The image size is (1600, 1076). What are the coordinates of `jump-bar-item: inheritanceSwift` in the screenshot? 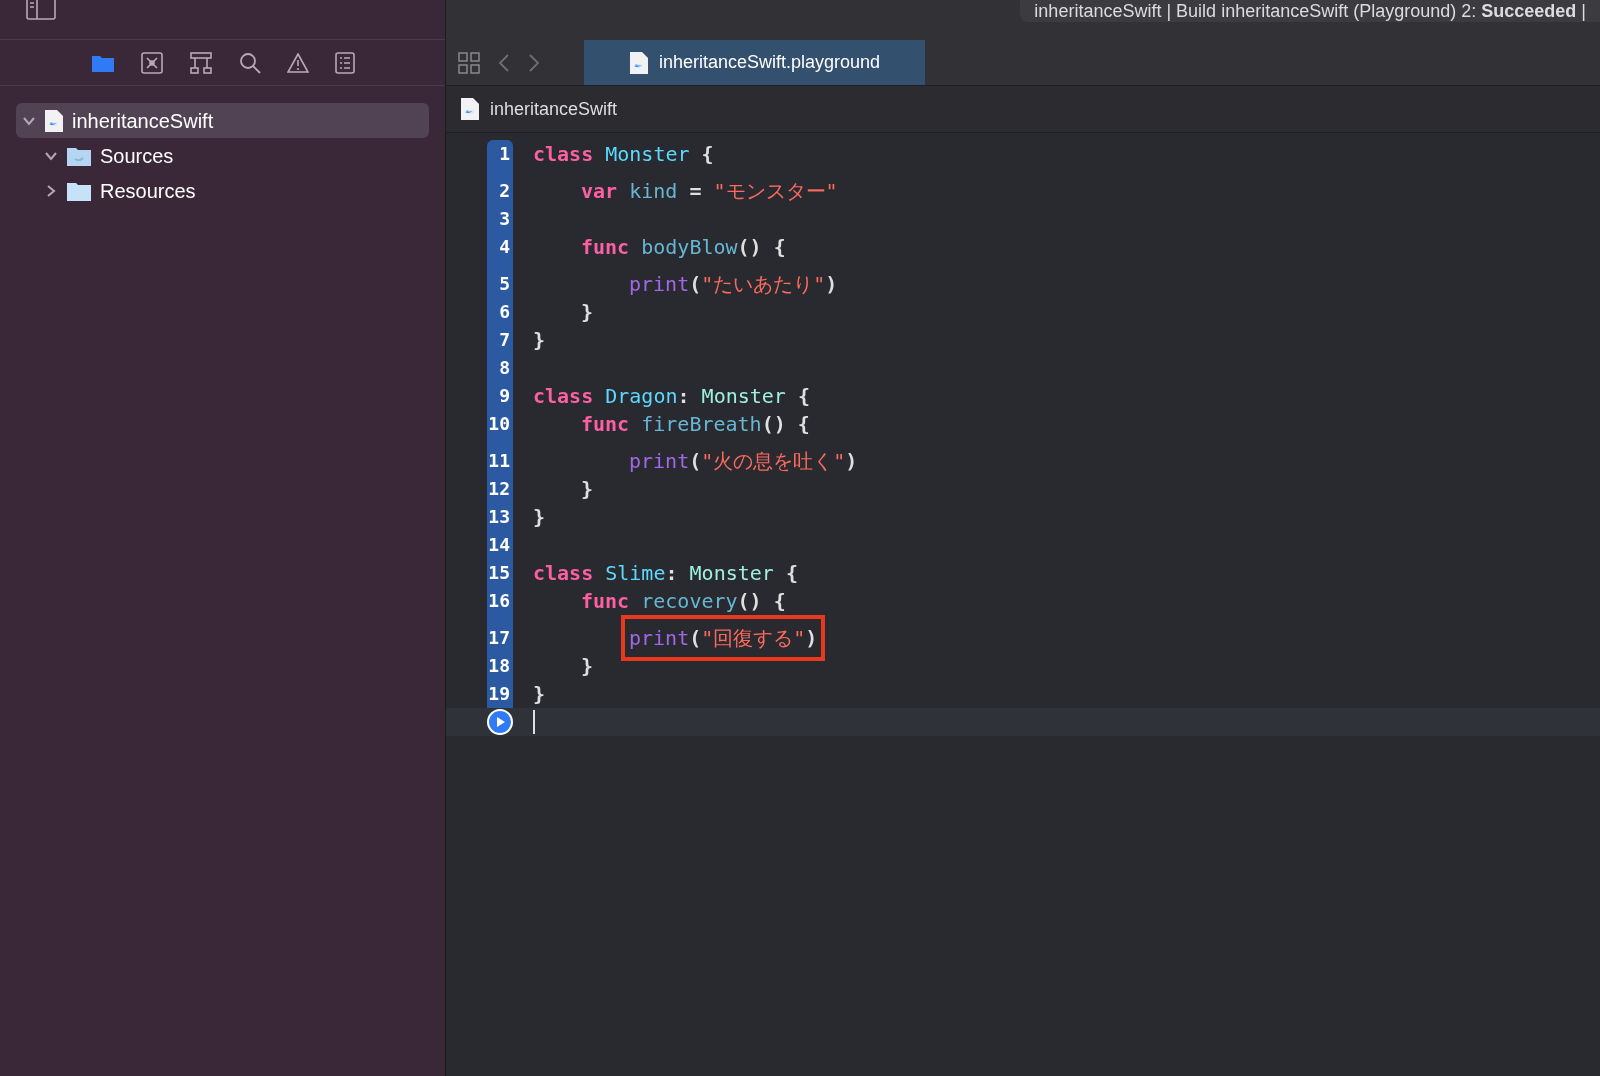 It's located at (554, 109).